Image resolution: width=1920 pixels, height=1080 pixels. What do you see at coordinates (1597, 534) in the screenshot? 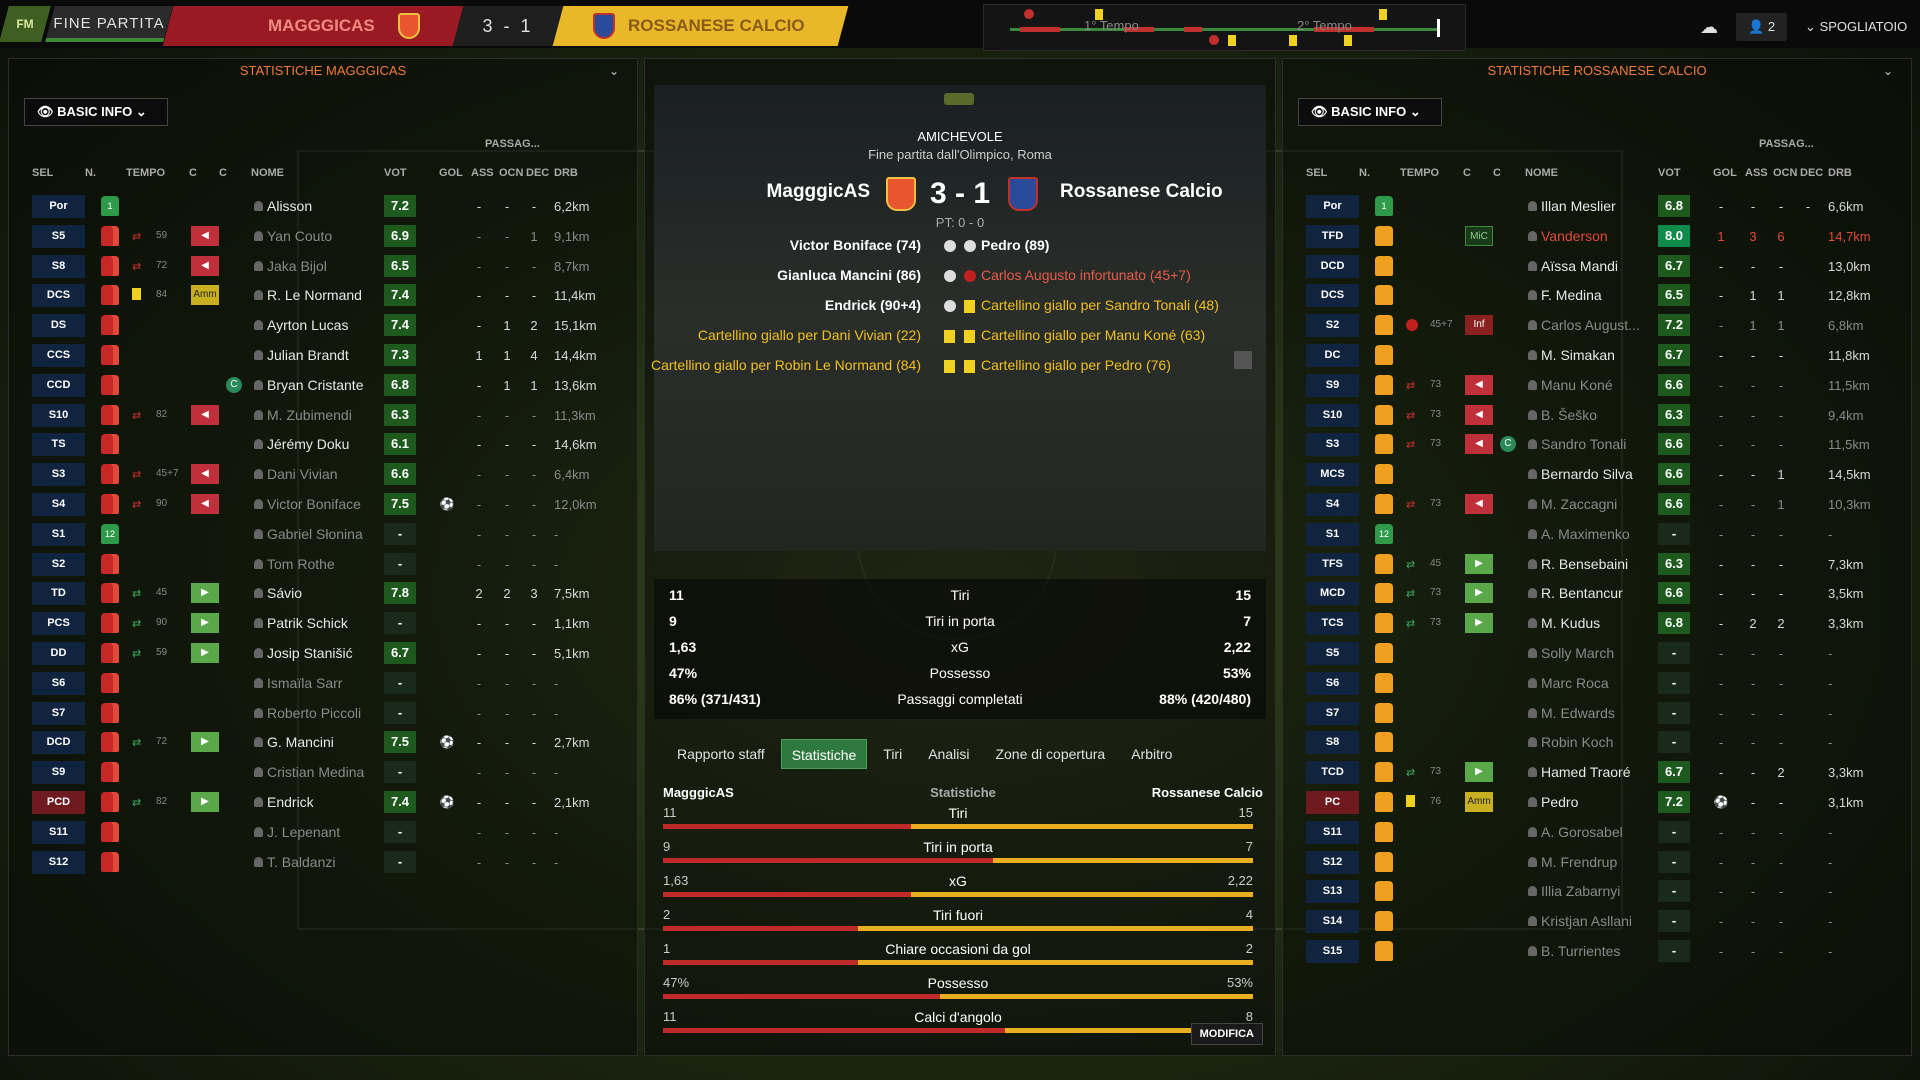
I see `player-row: S1 12 A. Maximenko - - - - -` at bounding box center [1597, 534].